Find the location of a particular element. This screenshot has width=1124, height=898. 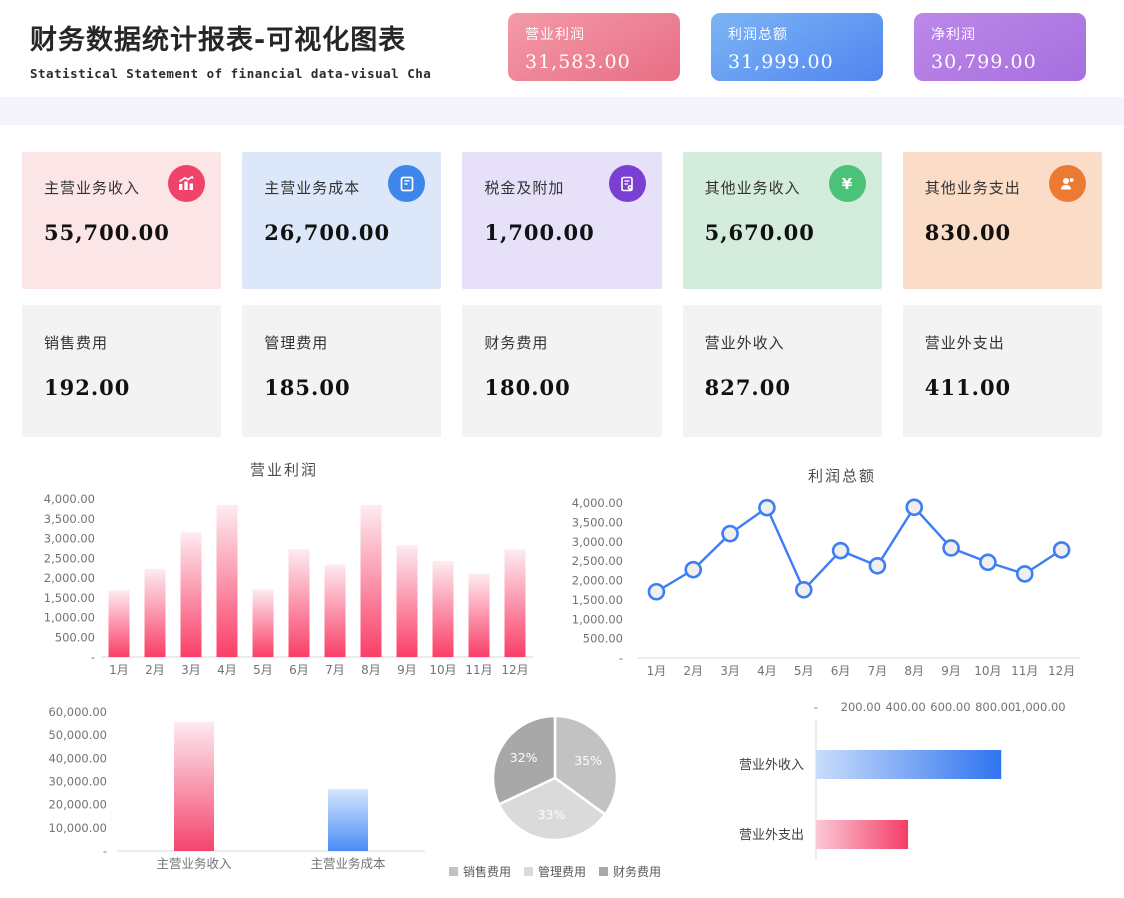

stat-card-main-revenue: 主营业务收入 55,700.00 is located at coordinates (122, 220).